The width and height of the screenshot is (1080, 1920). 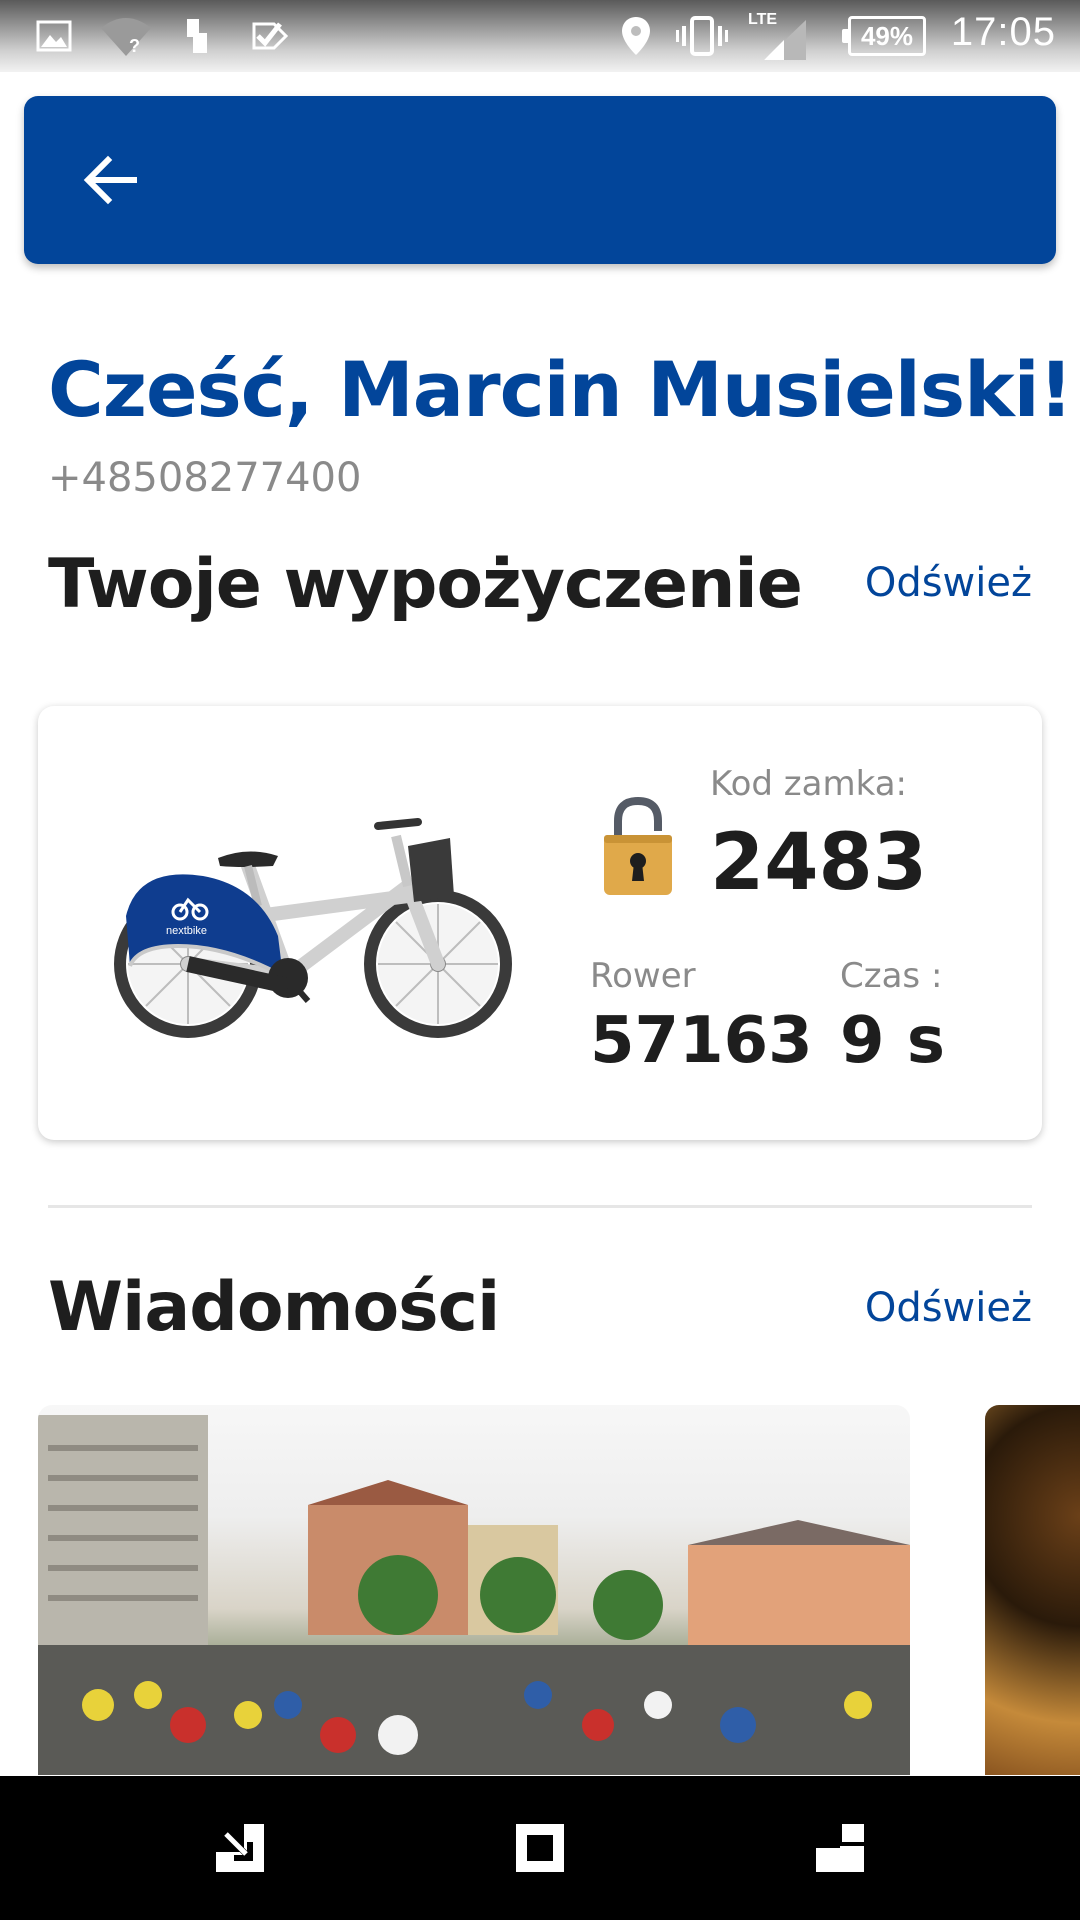 What do you see at coordinates (762, 19) in the screenshot?
I see `svg-text: LTE` at bounding box center [762, 19].